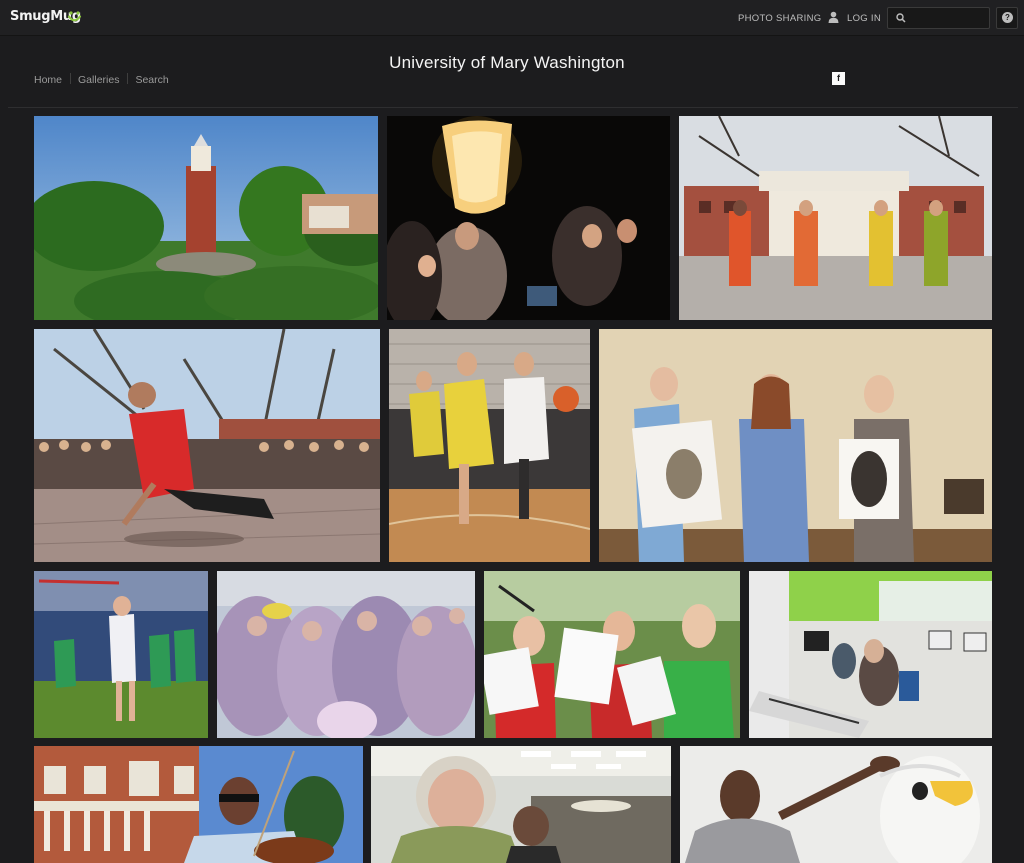 Image resolution: width=1024 pixels, height=863 pixels. I want to click on site-title: University of Mary Washington, so click(507, 62).